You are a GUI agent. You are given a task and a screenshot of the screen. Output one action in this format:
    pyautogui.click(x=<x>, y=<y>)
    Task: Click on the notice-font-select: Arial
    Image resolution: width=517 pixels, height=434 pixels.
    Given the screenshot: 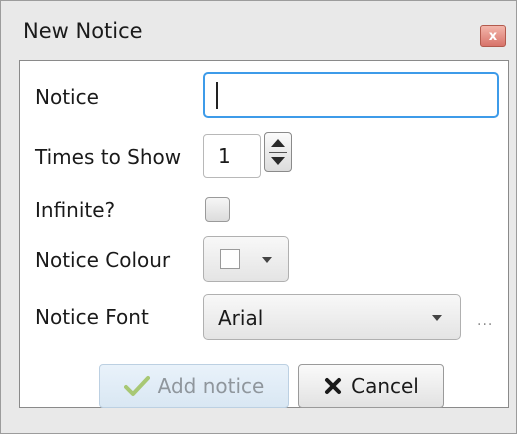 What is the action you would take?
    pyautogui.click(x=332, y=317)
    